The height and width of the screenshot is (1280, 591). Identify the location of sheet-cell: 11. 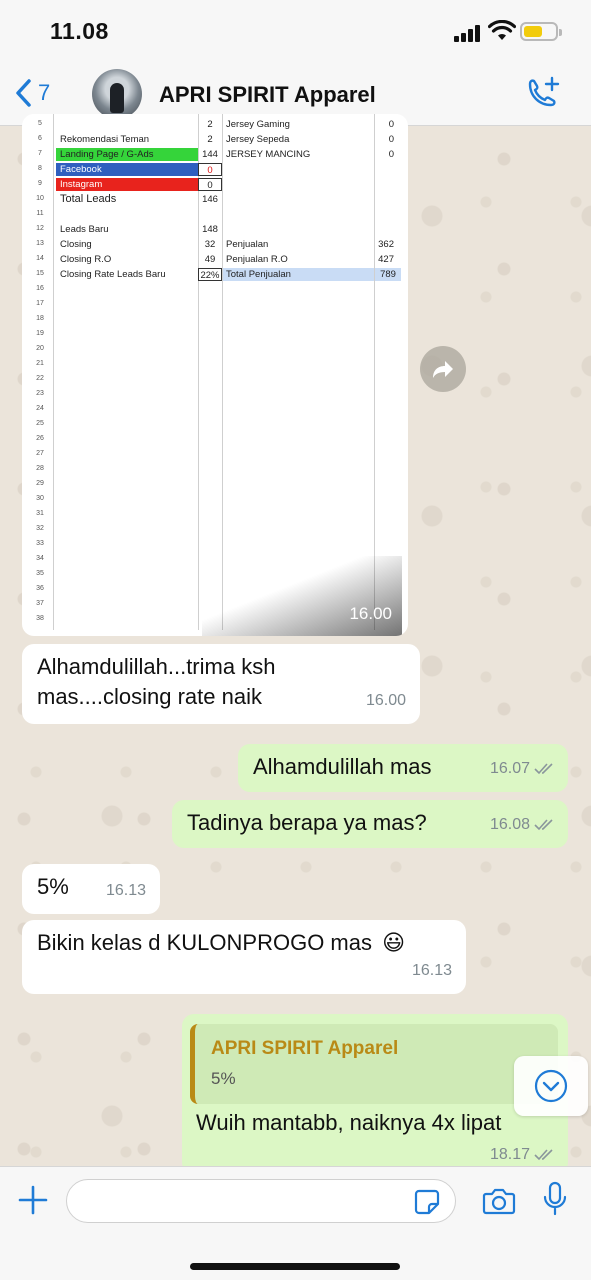
(40, 213).